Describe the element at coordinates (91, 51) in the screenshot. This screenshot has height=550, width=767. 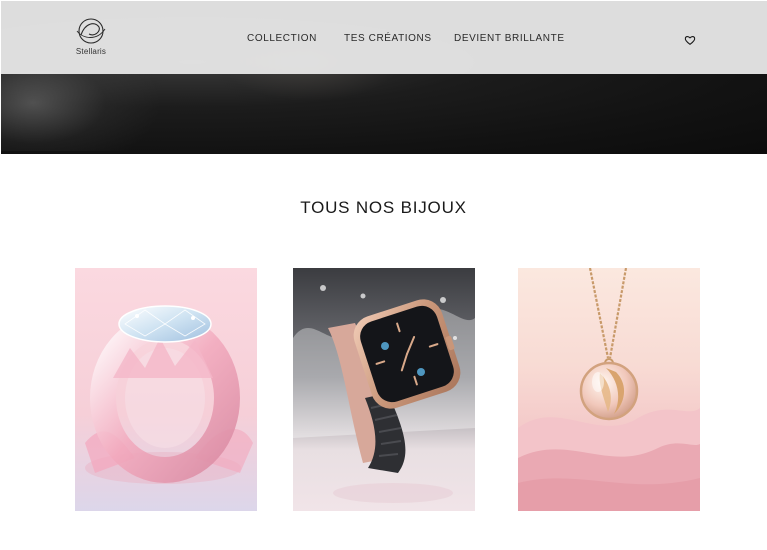
I see `brand-name: Stellaris` at that location.